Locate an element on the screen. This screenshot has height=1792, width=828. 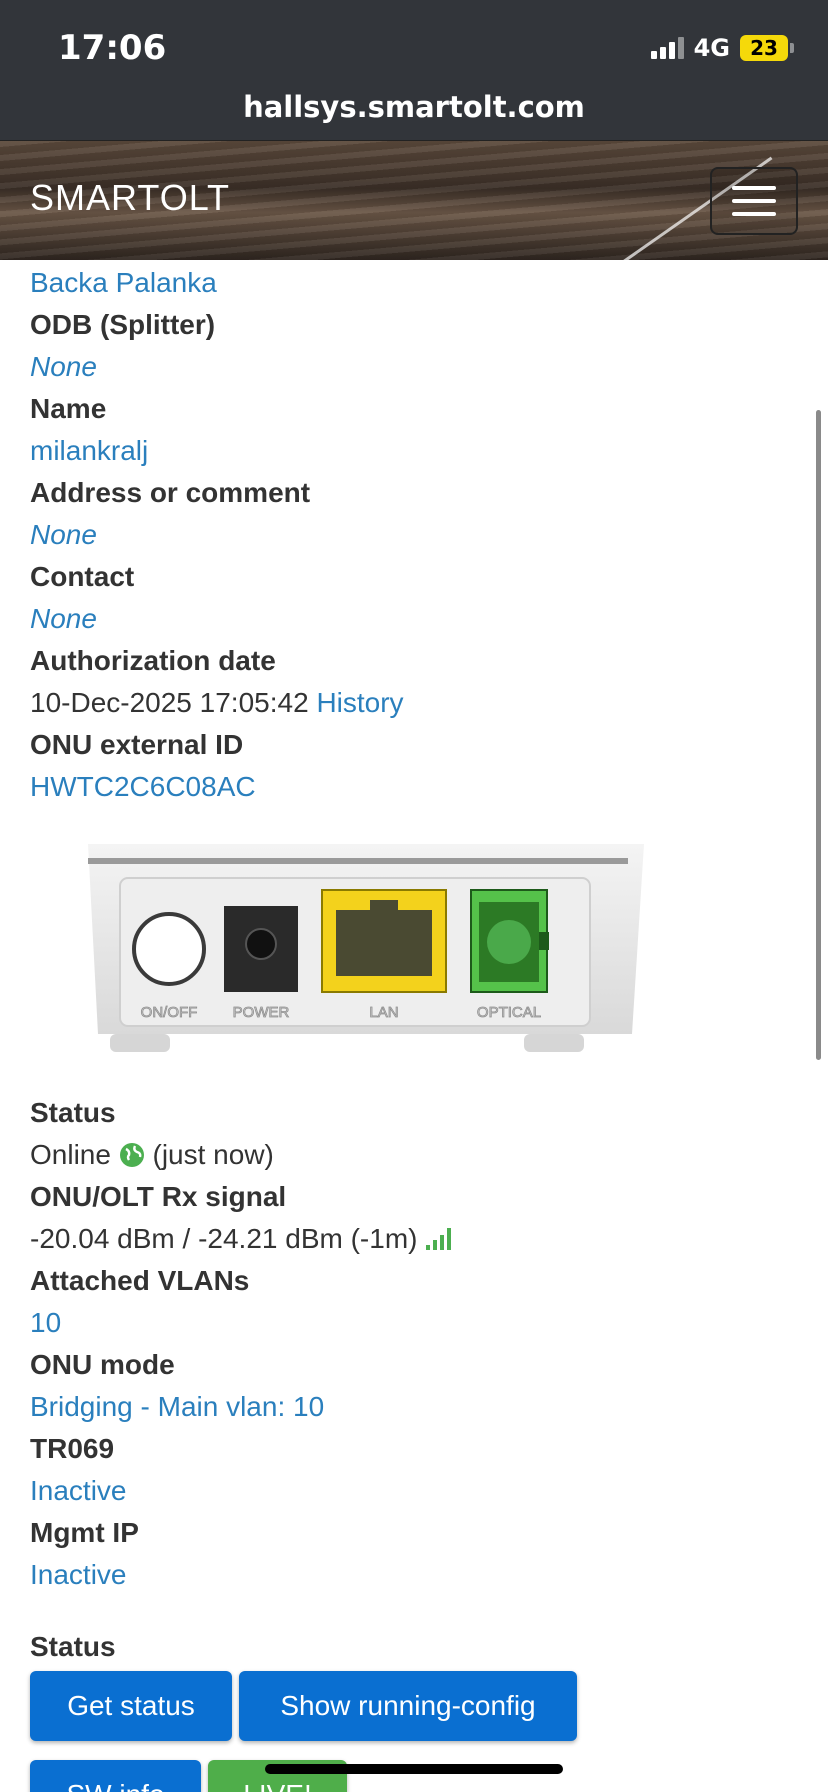
name-label: Name is located at coordinates (68, 408).